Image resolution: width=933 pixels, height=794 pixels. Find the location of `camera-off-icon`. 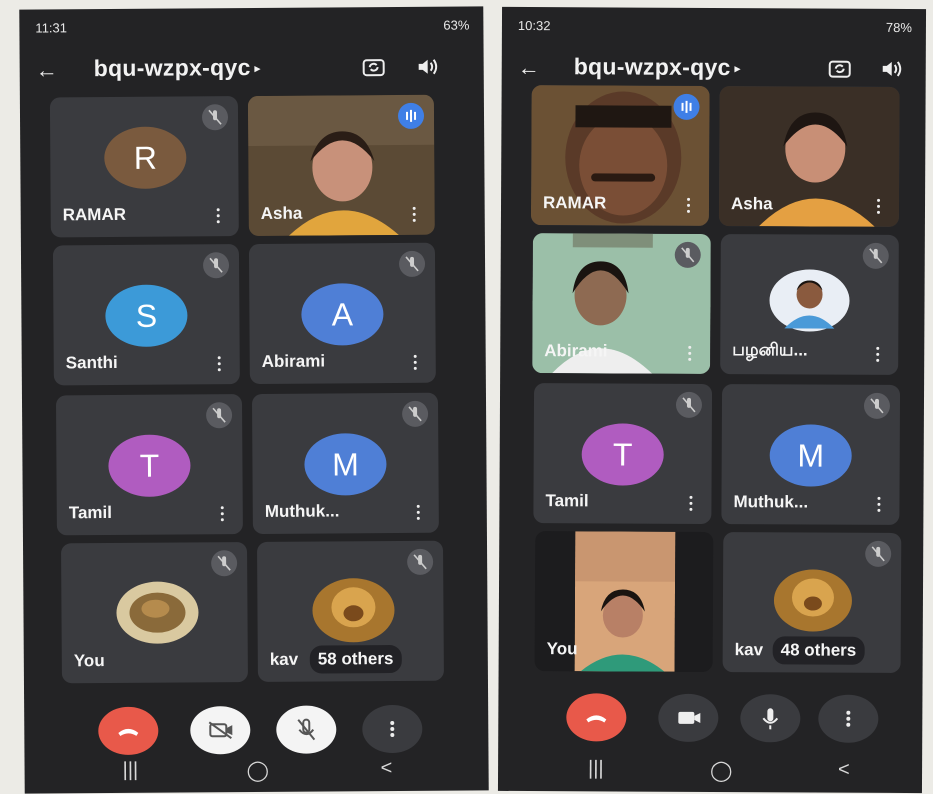

camera-off-icon is located at coordinates (220, 730).